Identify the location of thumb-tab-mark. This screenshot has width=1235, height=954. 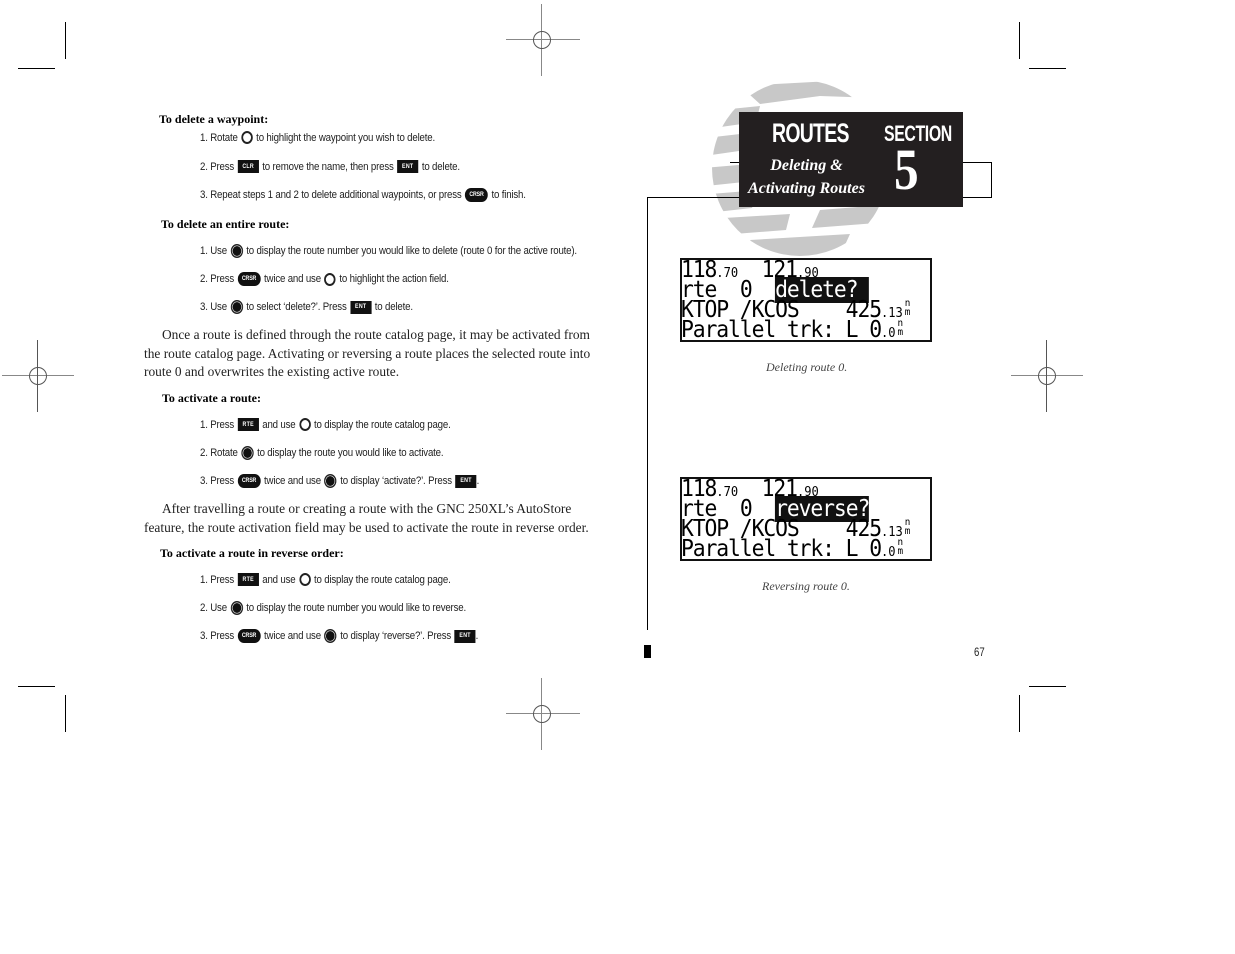
(647, 651).